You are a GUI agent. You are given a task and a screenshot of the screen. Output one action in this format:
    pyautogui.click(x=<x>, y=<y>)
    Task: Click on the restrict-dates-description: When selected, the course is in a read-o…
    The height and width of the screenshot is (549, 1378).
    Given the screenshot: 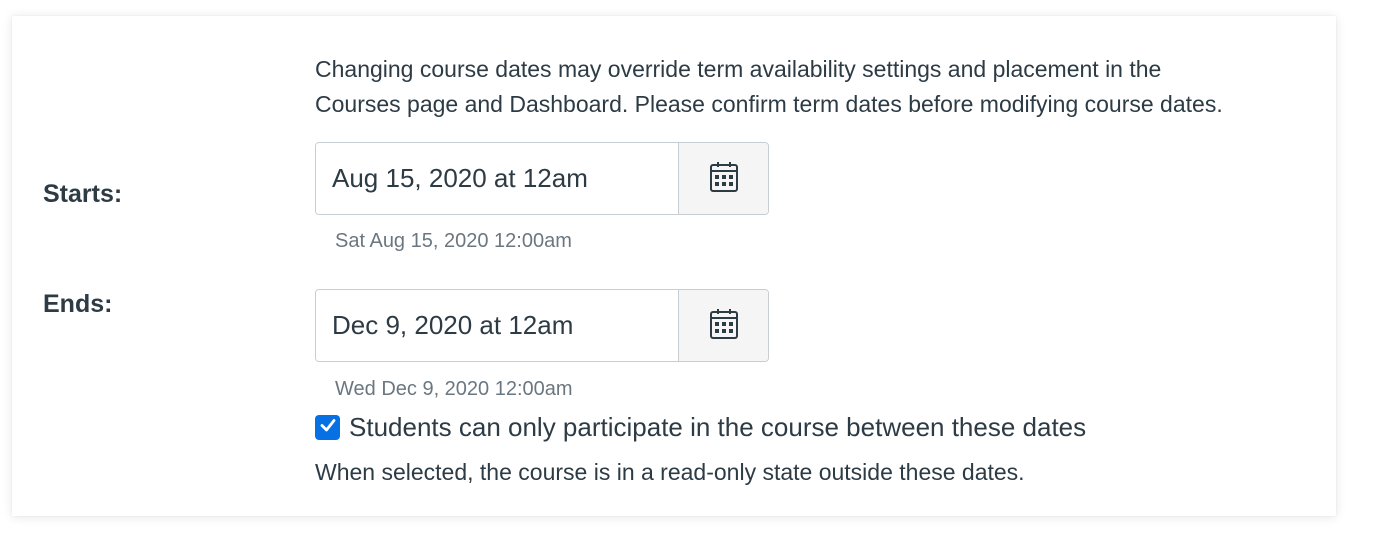 What is the action you would take?
    pyautogui.click(x=670, y=472)
    